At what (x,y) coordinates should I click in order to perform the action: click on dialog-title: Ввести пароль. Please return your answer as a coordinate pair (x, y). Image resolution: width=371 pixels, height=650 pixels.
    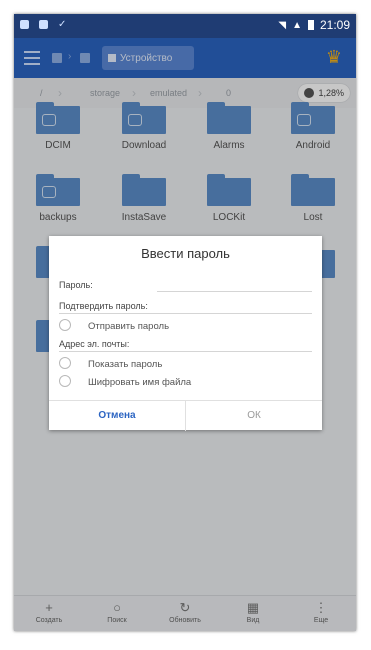
    Looking at the image, I should click on (185, 253).